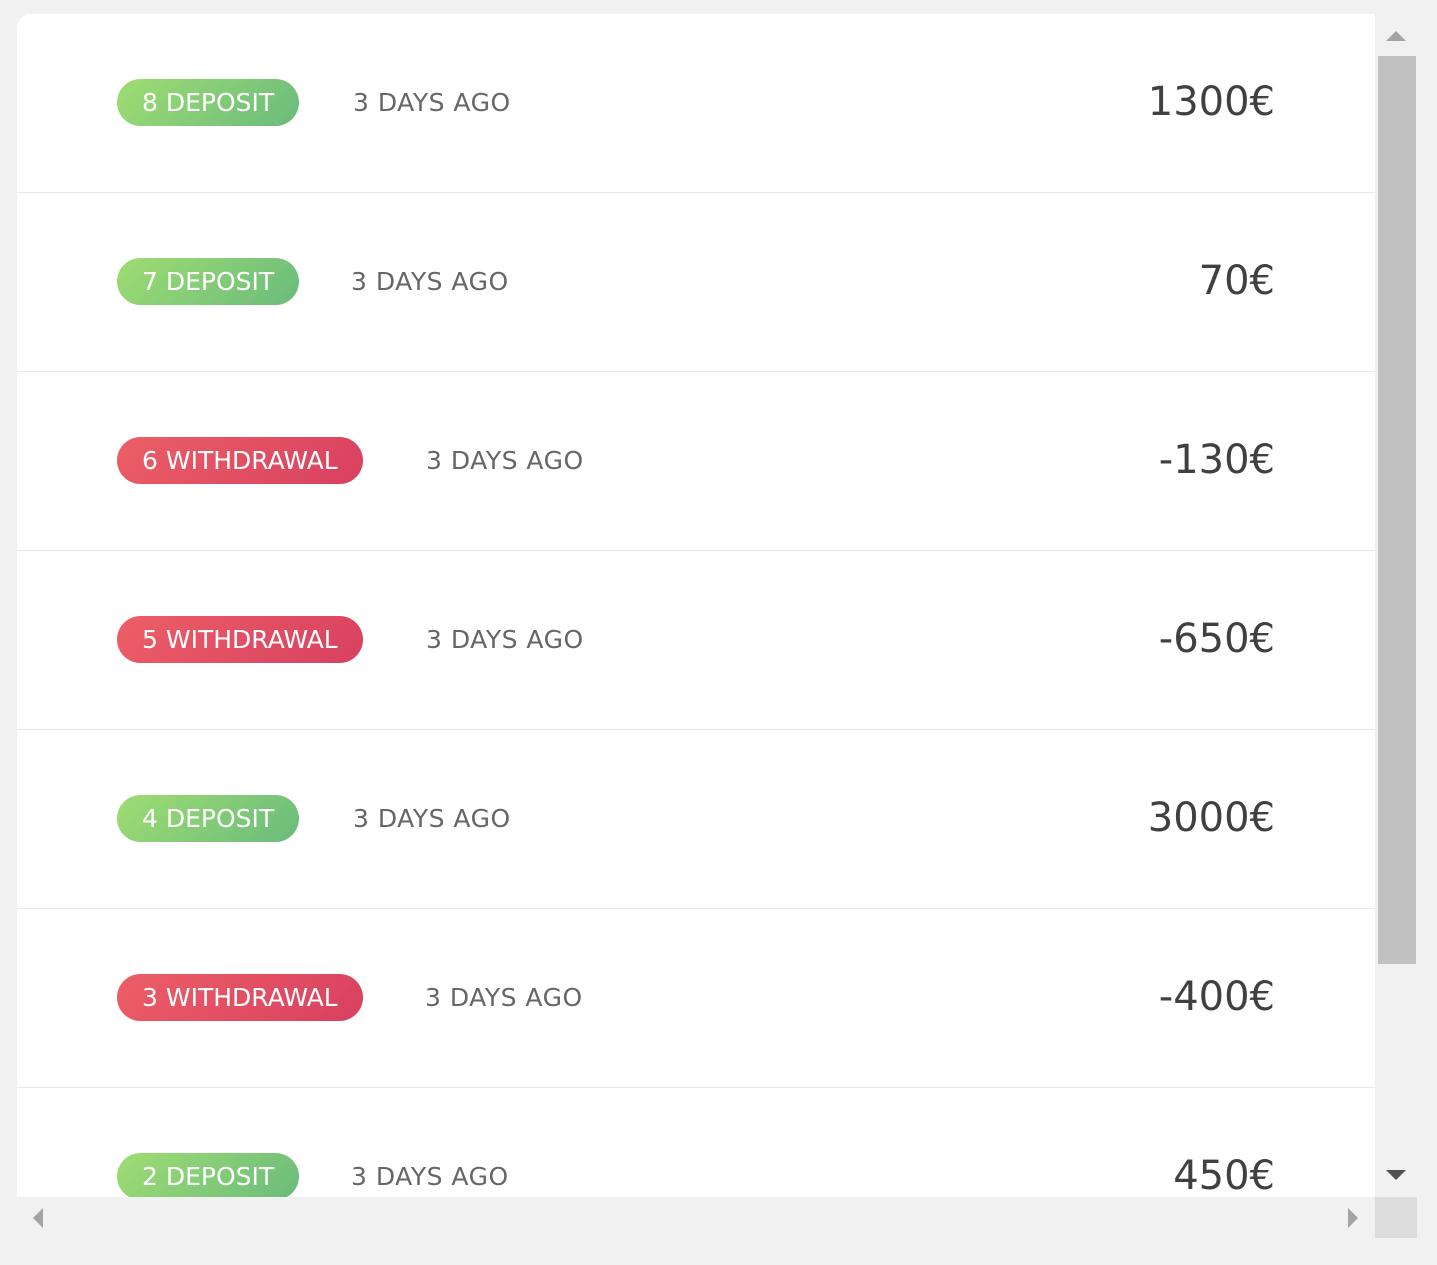 This screenshot has height=1265, width=1437. Describe the element at coordinates (1216, 639) in the screenshot. I see `transaction-amount: -650€` at that location.